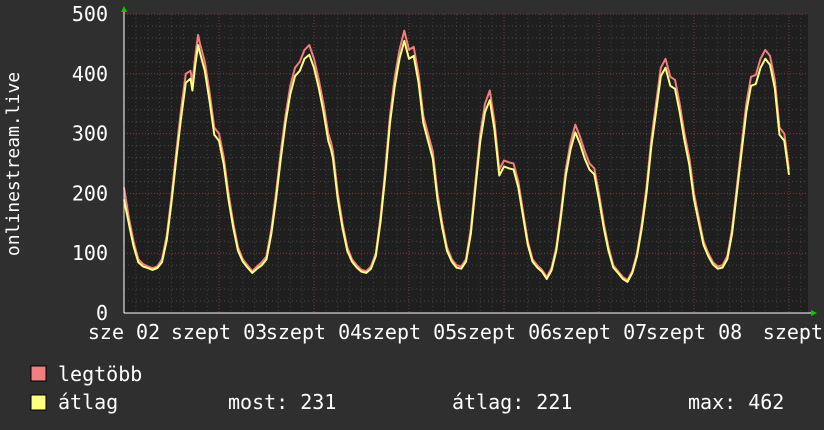  What do you see at coordinates (282, 402) in the screenshot?
I see `stat-current: most: 231` at bounding box center [282, 402].